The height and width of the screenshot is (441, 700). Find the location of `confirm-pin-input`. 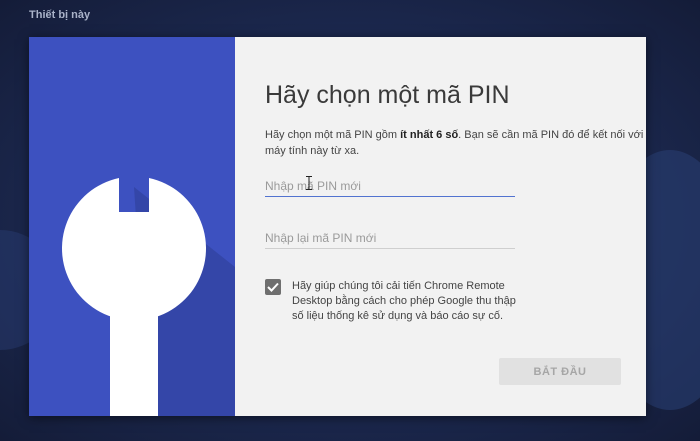

confirm-pin-input is located at coordinates (390, 238).